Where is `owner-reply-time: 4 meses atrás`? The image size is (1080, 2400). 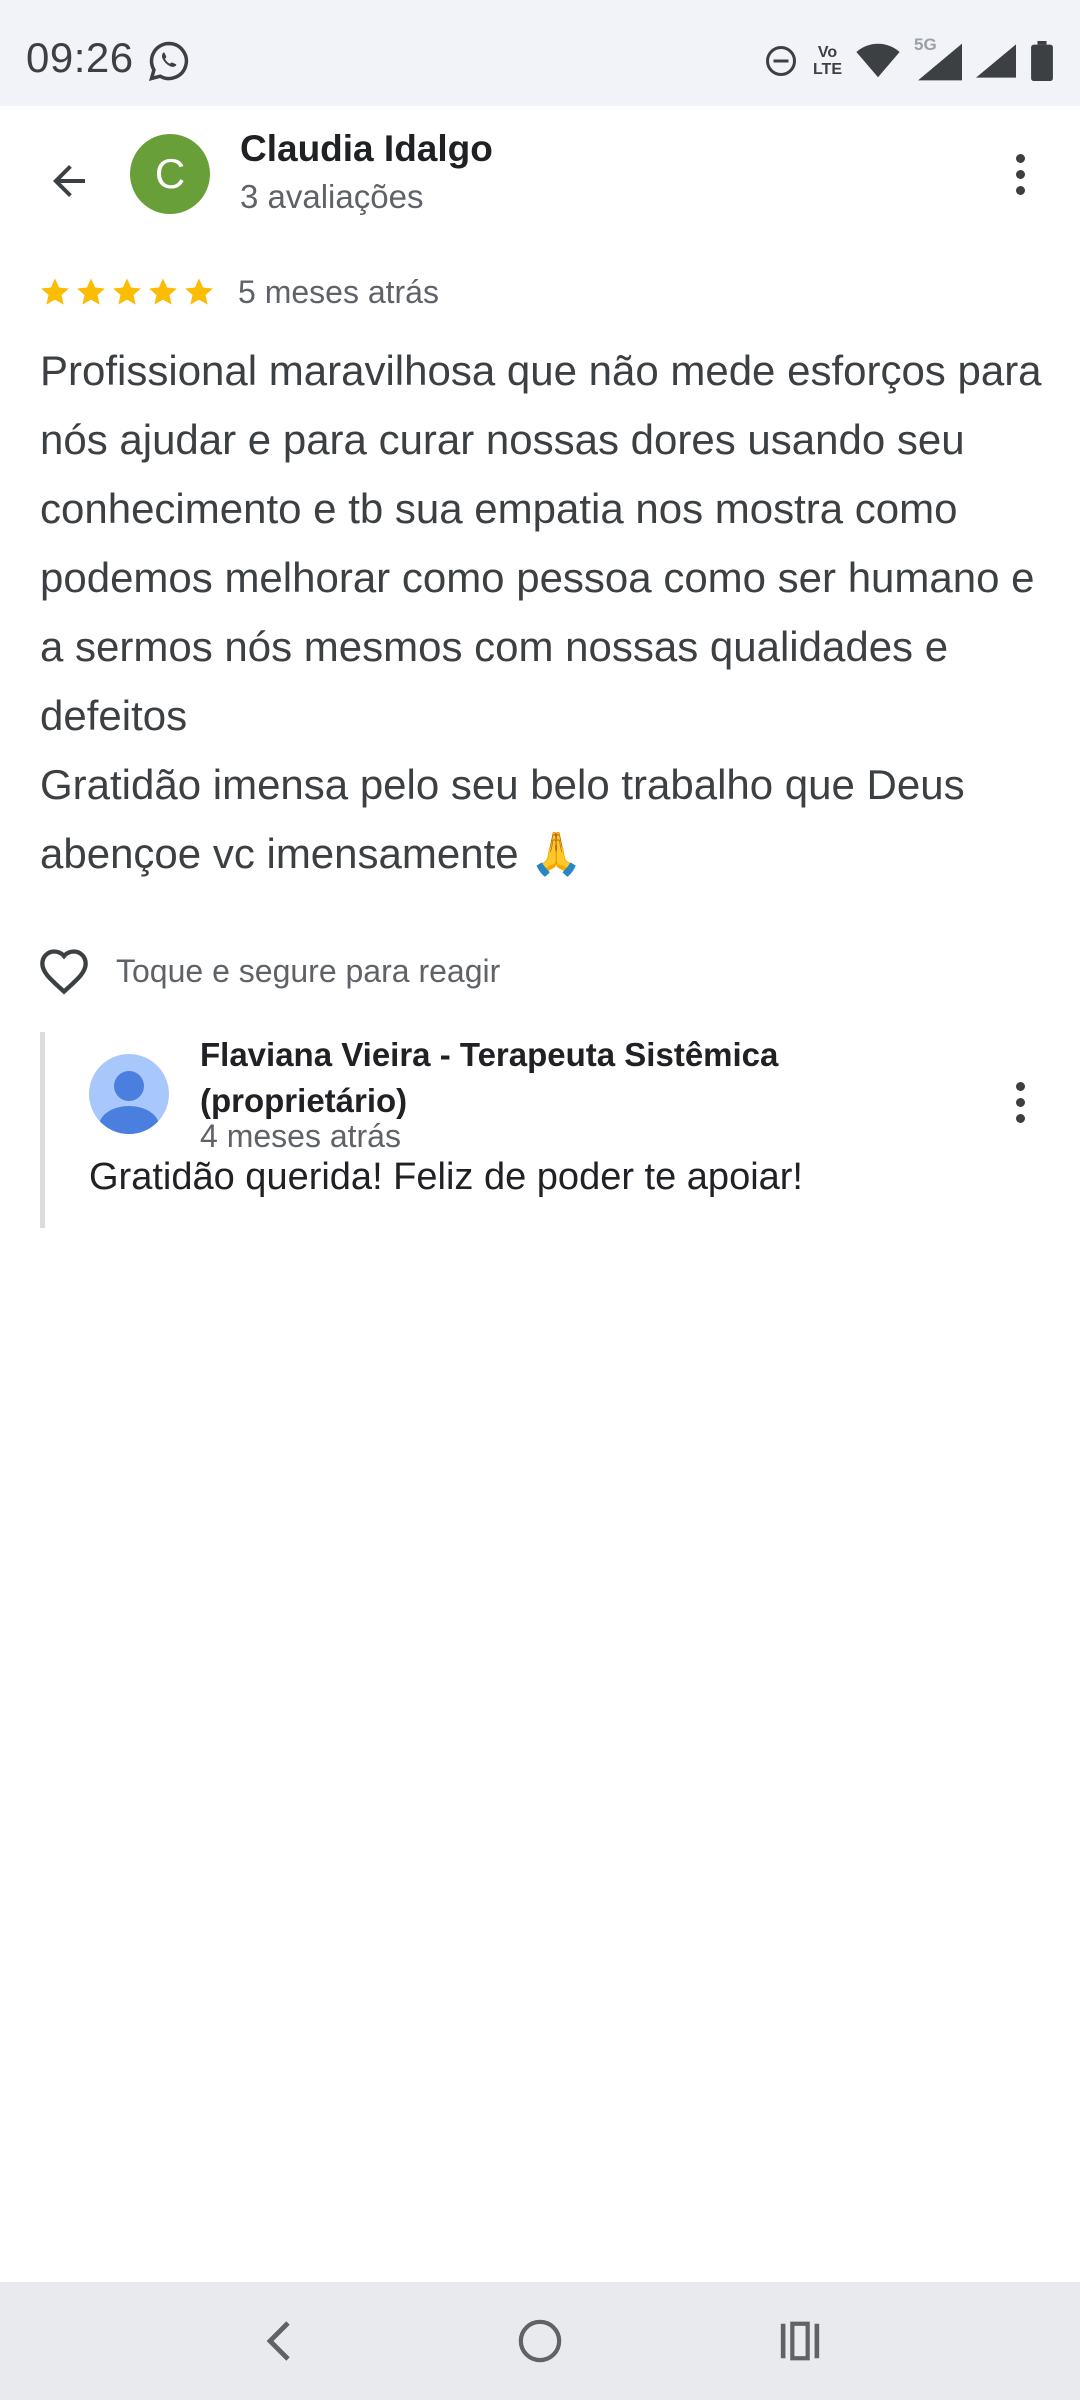
owner-reply-time: 4 meses atrás is located at coordinates (300, 1136).